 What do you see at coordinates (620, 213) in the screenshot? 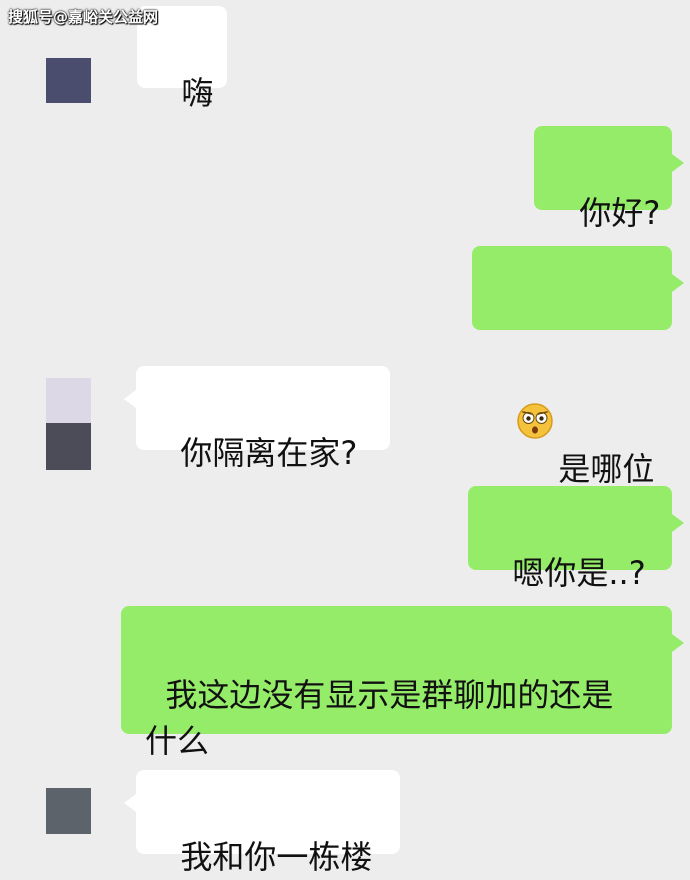
I see `message-text: 你好?` at bounding box center [620, 213].